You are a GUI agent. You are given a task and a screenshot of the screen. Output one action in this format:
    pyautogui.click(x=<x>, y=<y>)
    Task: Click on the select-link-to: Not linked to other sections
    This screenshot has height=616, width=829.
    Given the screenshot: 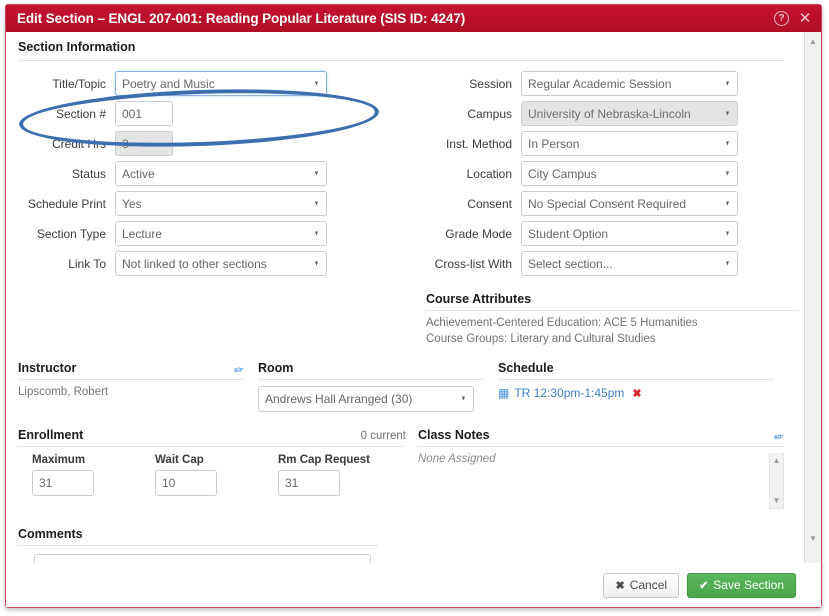 What is the action you would take?
    pyautogui.click(x=221, y=263)
    